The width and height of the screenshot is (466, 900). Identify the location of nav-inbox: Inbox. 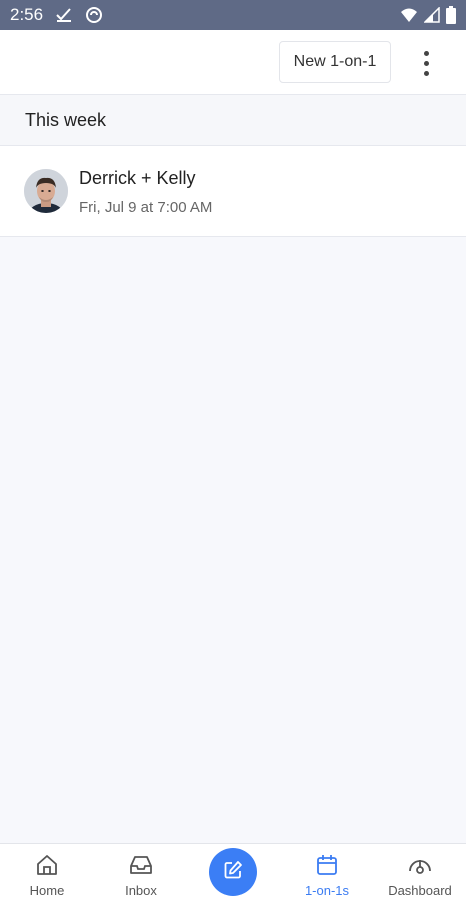
(141, 872).